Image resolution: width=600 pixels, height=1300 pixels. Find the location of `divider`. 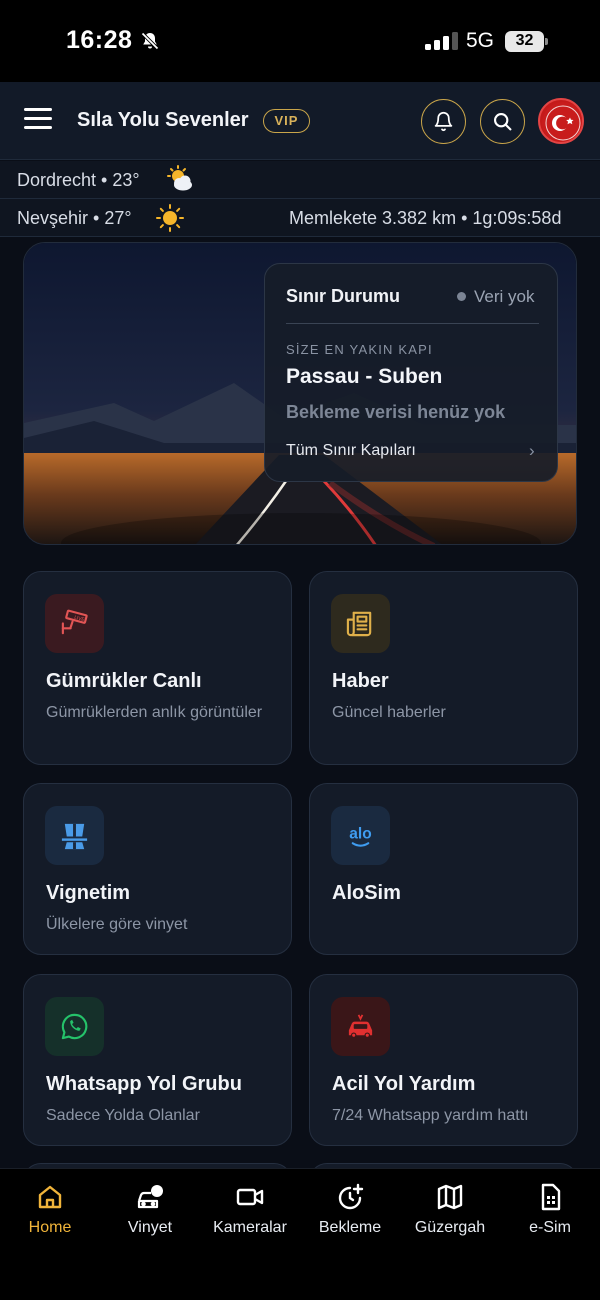

divider is located at coordinates (412, 323).